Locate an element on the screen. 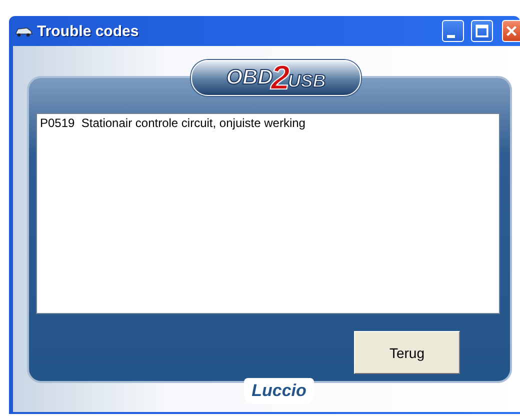 This screenshot has width=520, height=416. back-button: Terug is located at coordinates (407, 352).